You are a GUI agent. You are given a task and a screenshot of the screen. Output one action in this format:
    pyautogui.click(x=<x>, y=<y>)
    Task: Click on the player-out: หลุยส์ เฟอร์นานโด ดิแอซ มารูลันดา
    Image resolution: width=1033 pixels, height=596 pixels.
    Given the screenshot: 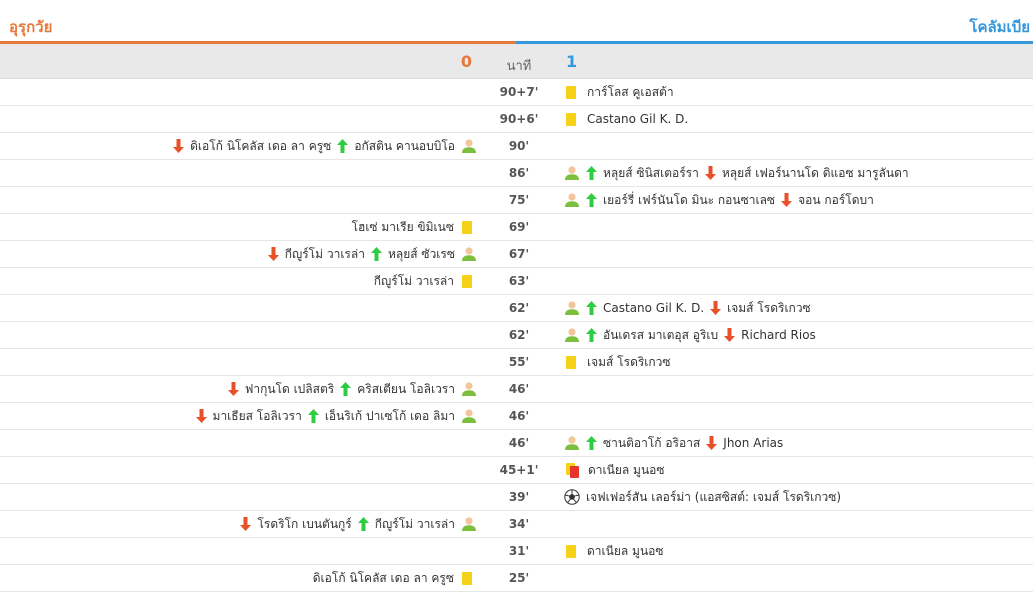 What is the action you would take?
    pyautogui.click(x=806, y=173)
    